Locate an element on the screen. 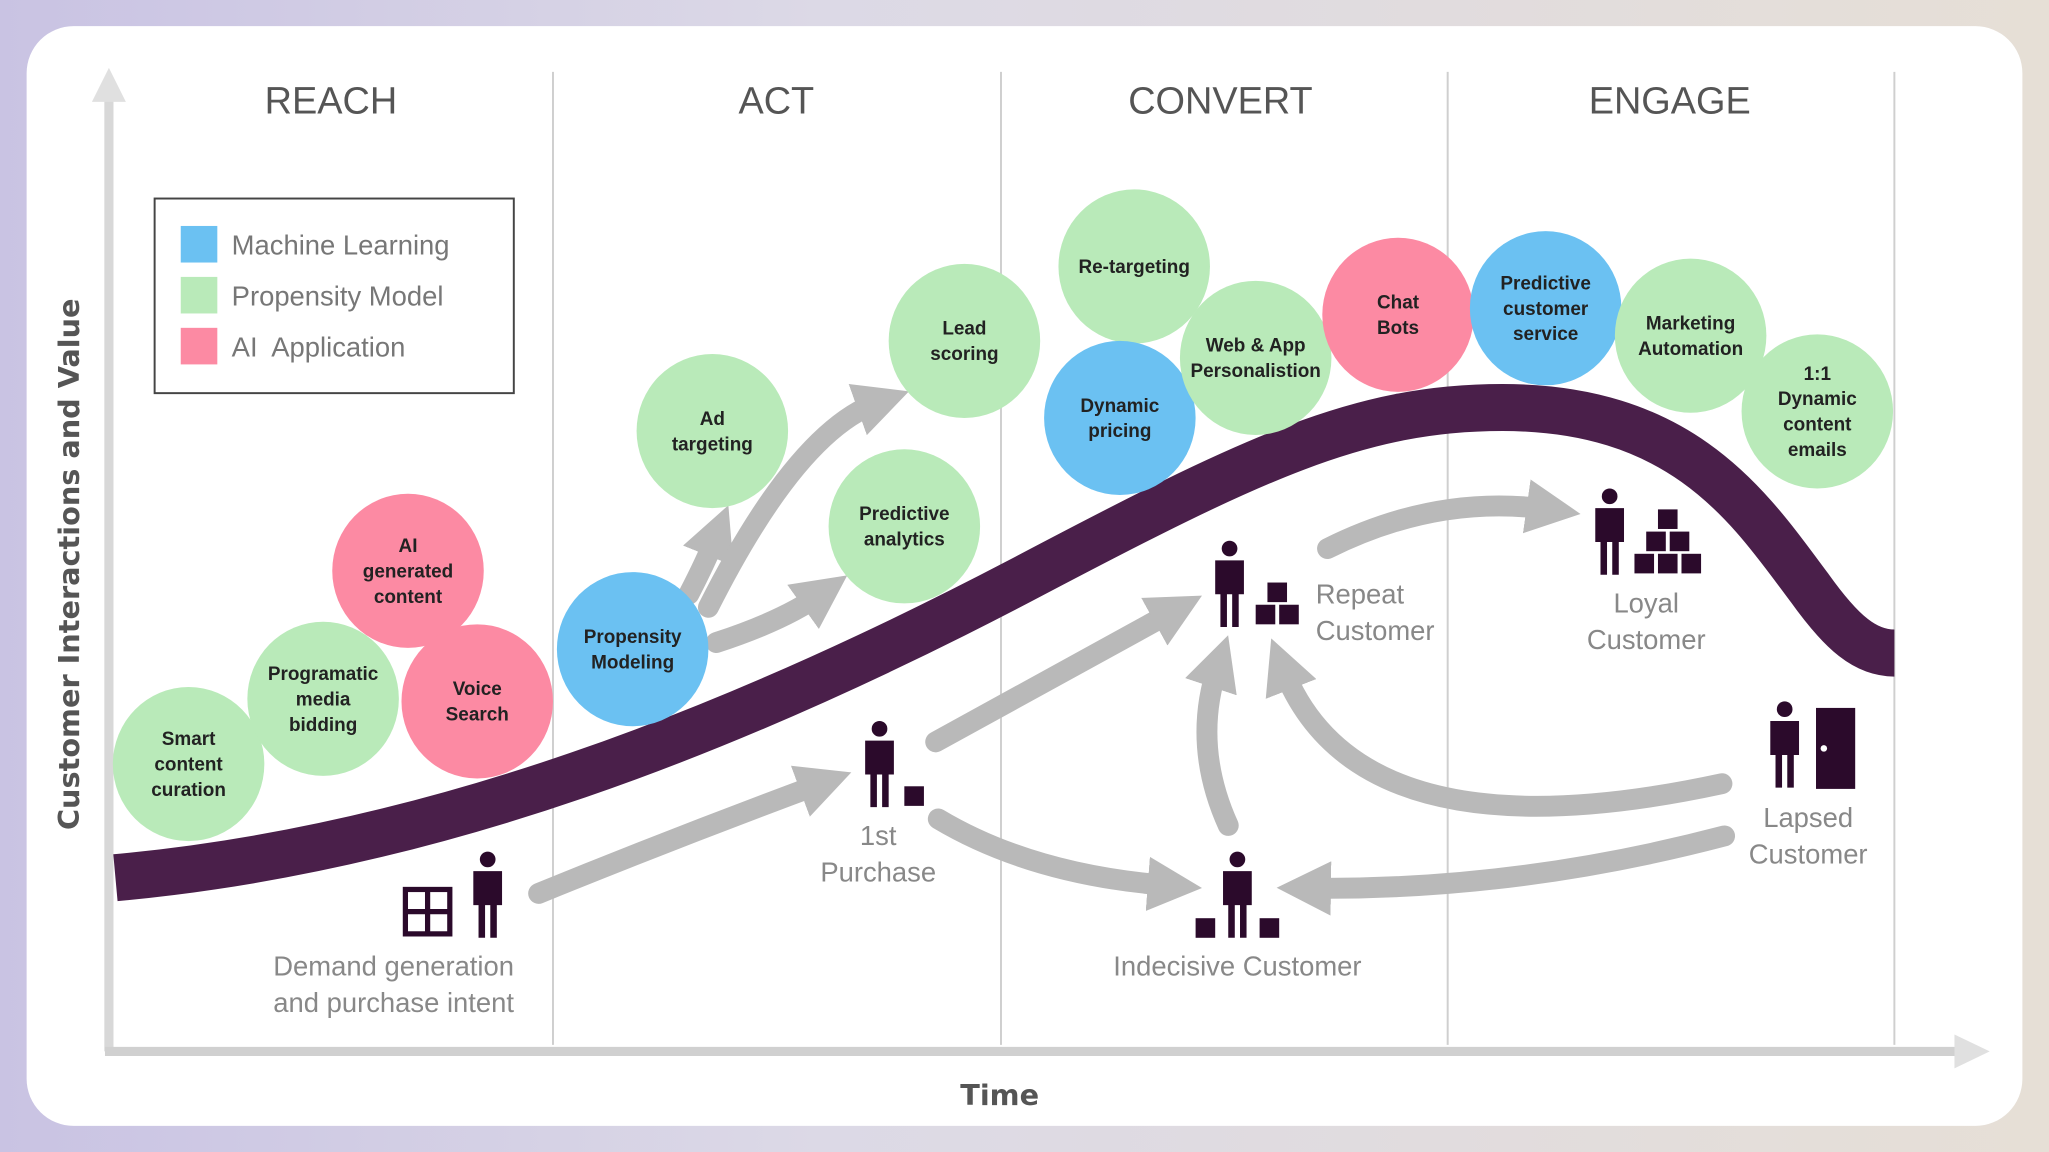 Image resolution: width=2049 pixels, height=1152 pixels. y-axis-label: Customer Interactions and Value is located at coordinates (69, 564).